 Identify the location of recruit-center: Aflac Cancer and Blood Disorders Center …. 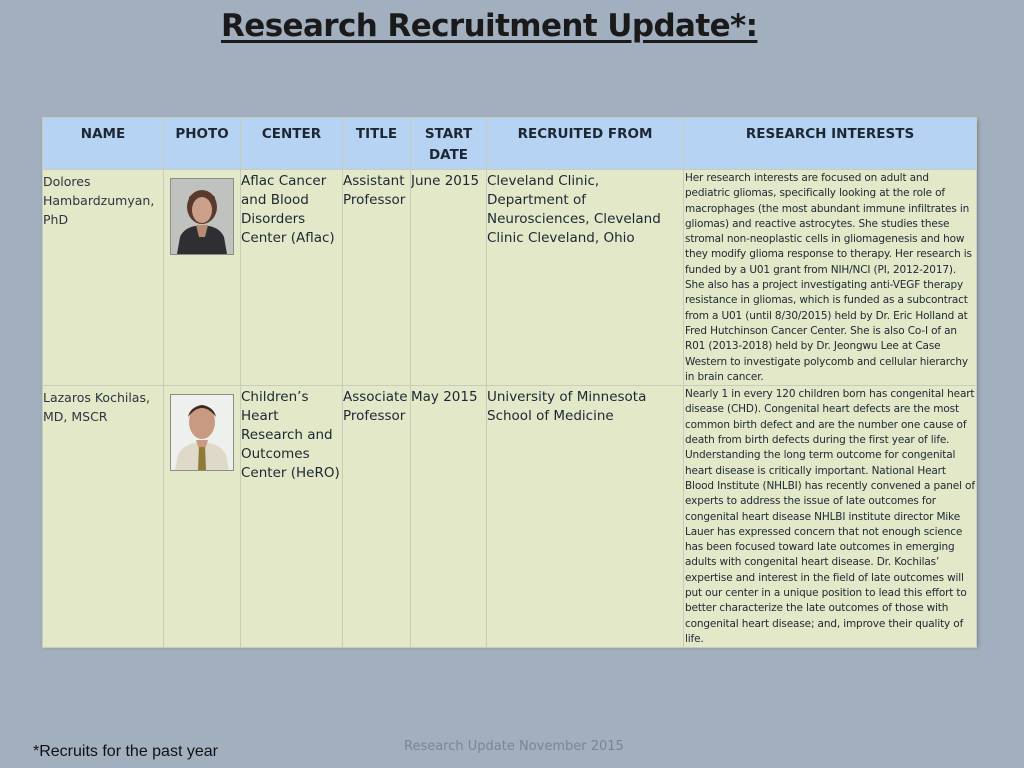
(291, 277).